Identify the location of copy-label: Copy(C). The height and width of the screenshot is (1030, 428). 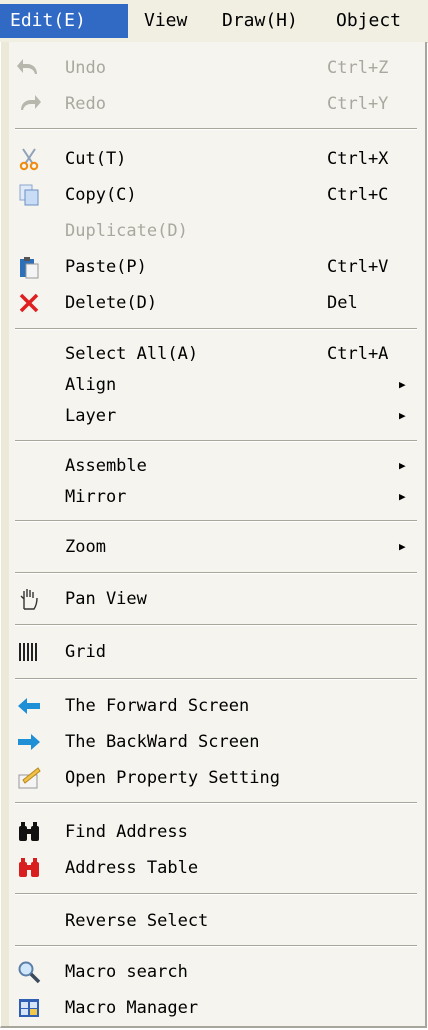
(101, 195).